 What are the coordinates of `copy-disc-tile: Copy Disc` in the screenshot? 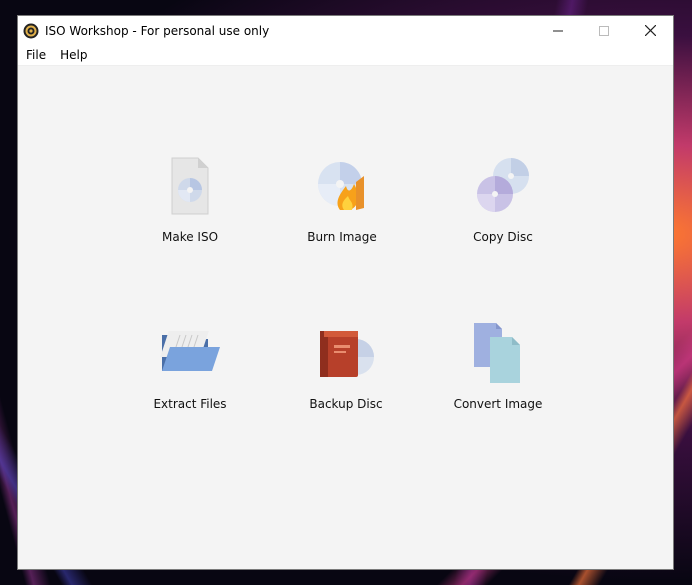 It's located at (503, 209).